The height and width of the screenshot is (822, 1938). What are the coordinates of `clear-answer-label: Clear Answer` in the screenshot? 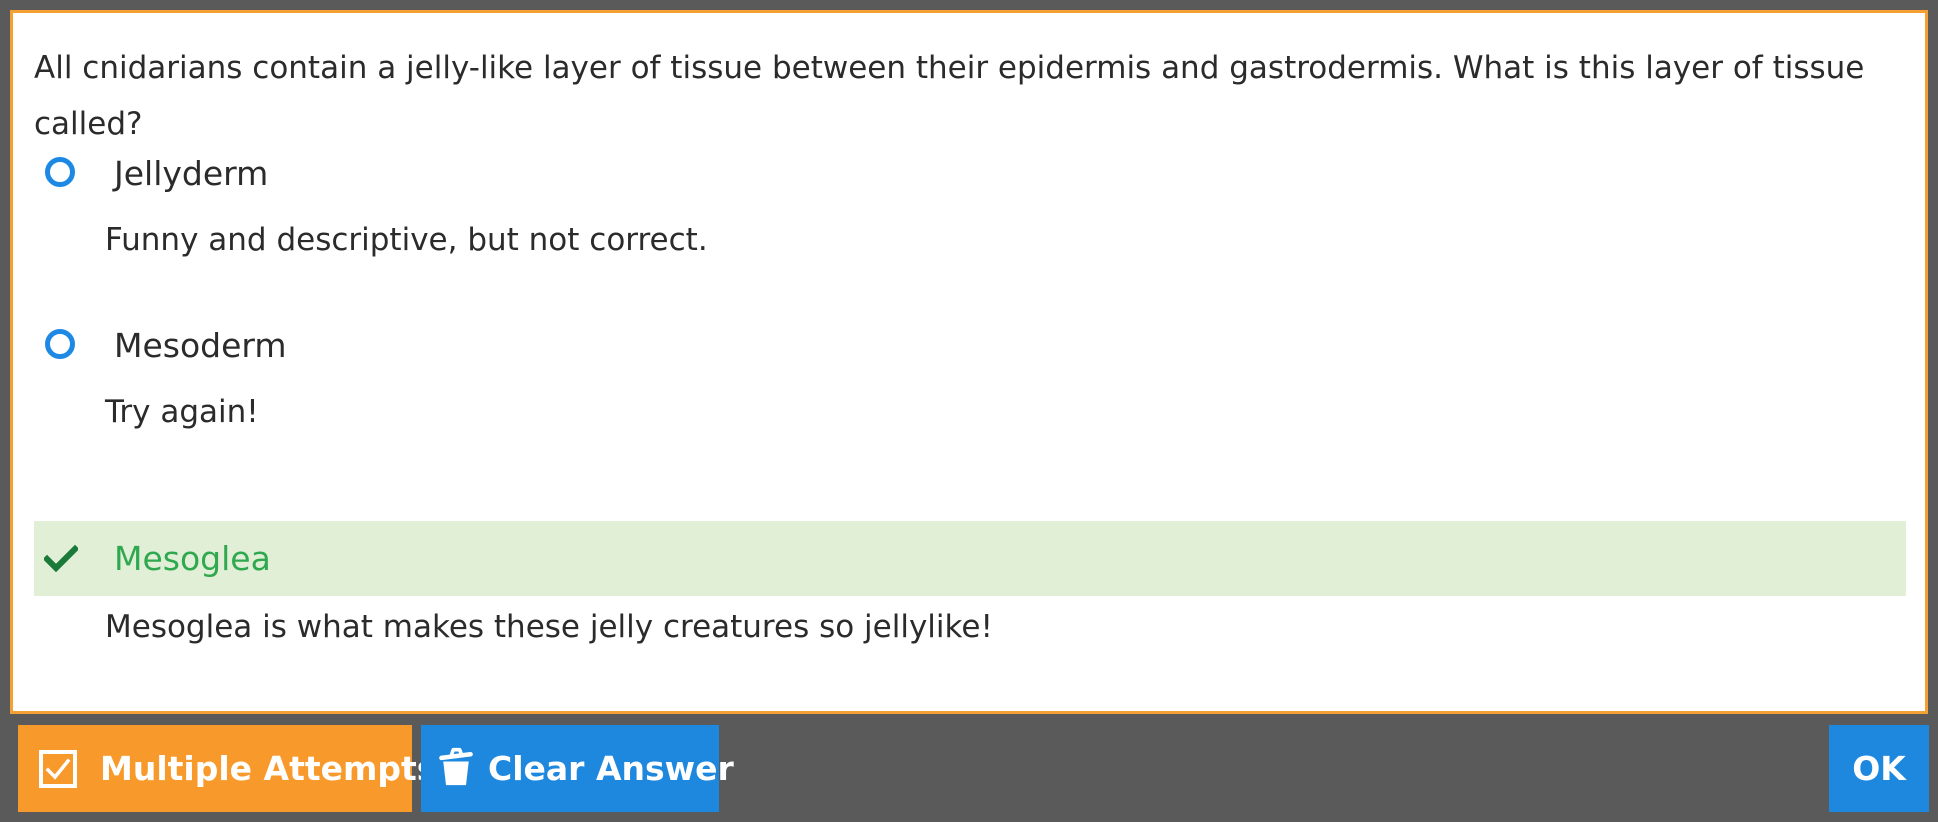 It's located at (611, 768).